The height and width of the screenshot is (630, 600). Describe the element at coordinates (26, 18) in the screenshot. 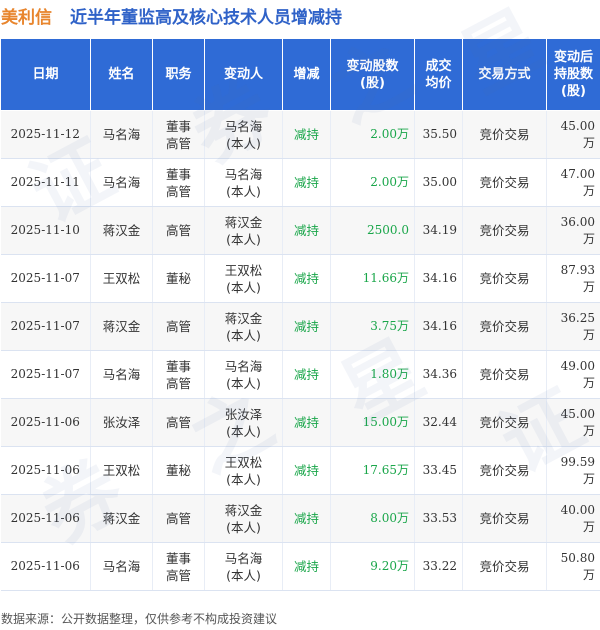

I see `company-name: 美利信` at that location.